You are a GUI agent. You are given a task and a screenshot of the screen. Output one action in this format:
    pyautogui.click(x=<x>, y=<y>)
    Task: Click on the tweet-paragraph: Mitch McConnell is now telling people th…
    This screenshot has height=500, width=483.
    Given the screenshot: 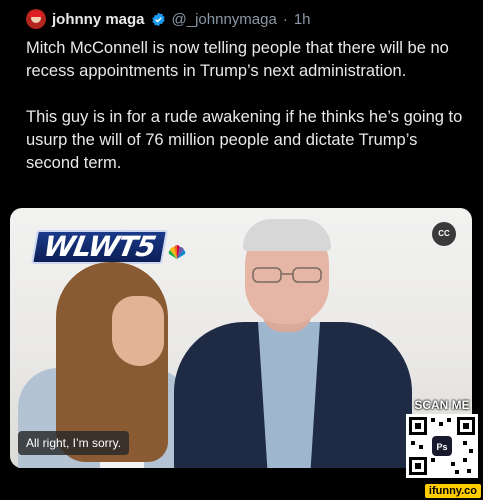 What is the action you would take?
    pyautogui.click(x=237, y=59)
    